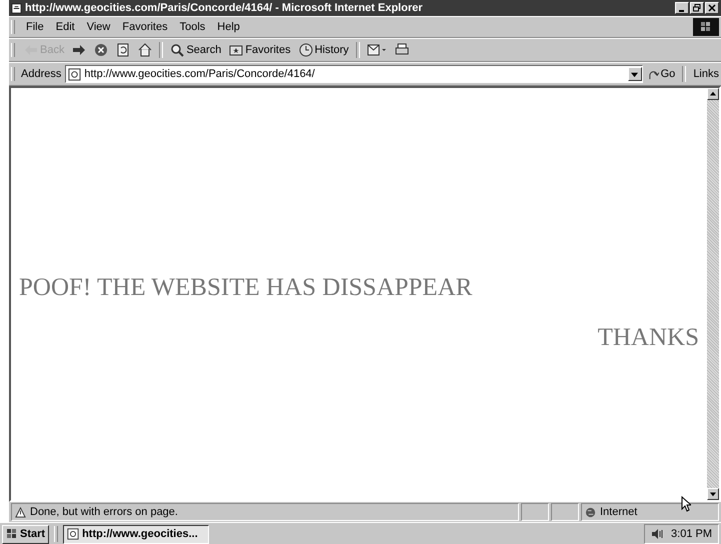  I want to click on search-button: Search, so click(195, 50).